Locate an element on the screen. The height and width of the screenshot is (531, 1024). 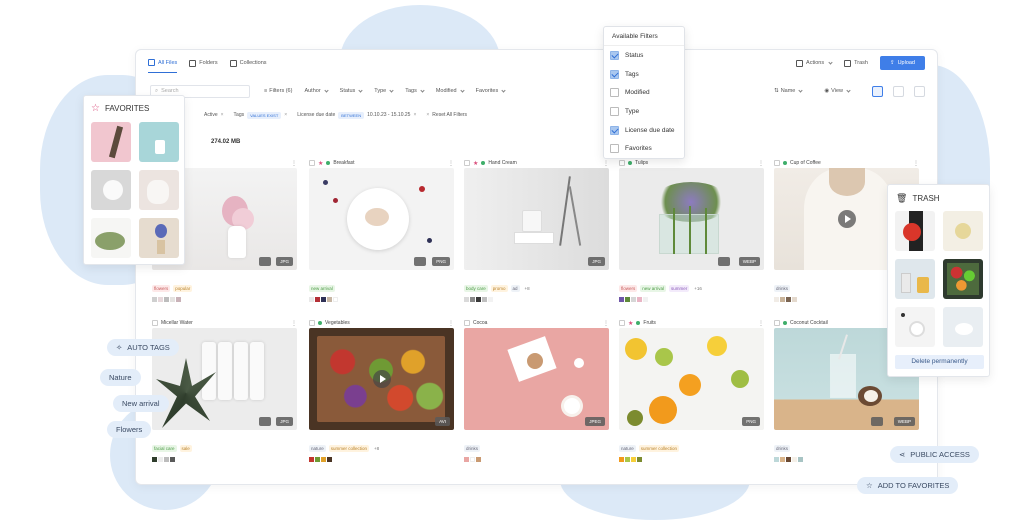
file-card-cocoa: Cocoa ⋮ JPEG drinks is located at coordinates (536, 390).